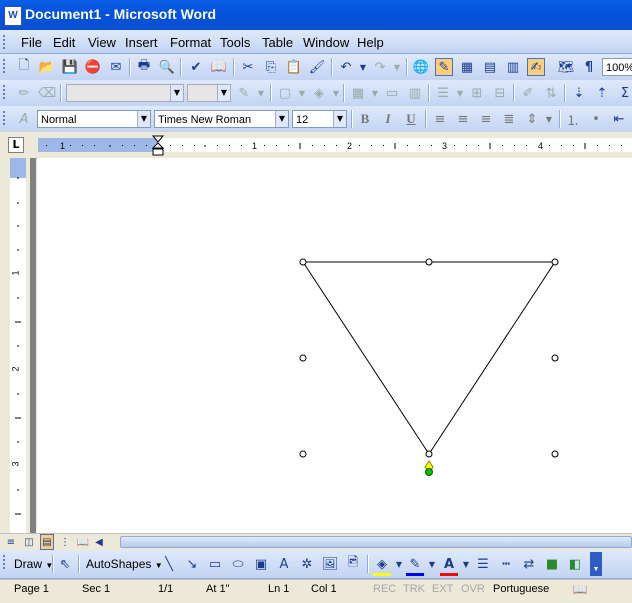 This screenshot has height=603, width=632. I want to click on copy-icon: ⎘, so click(271, 67).